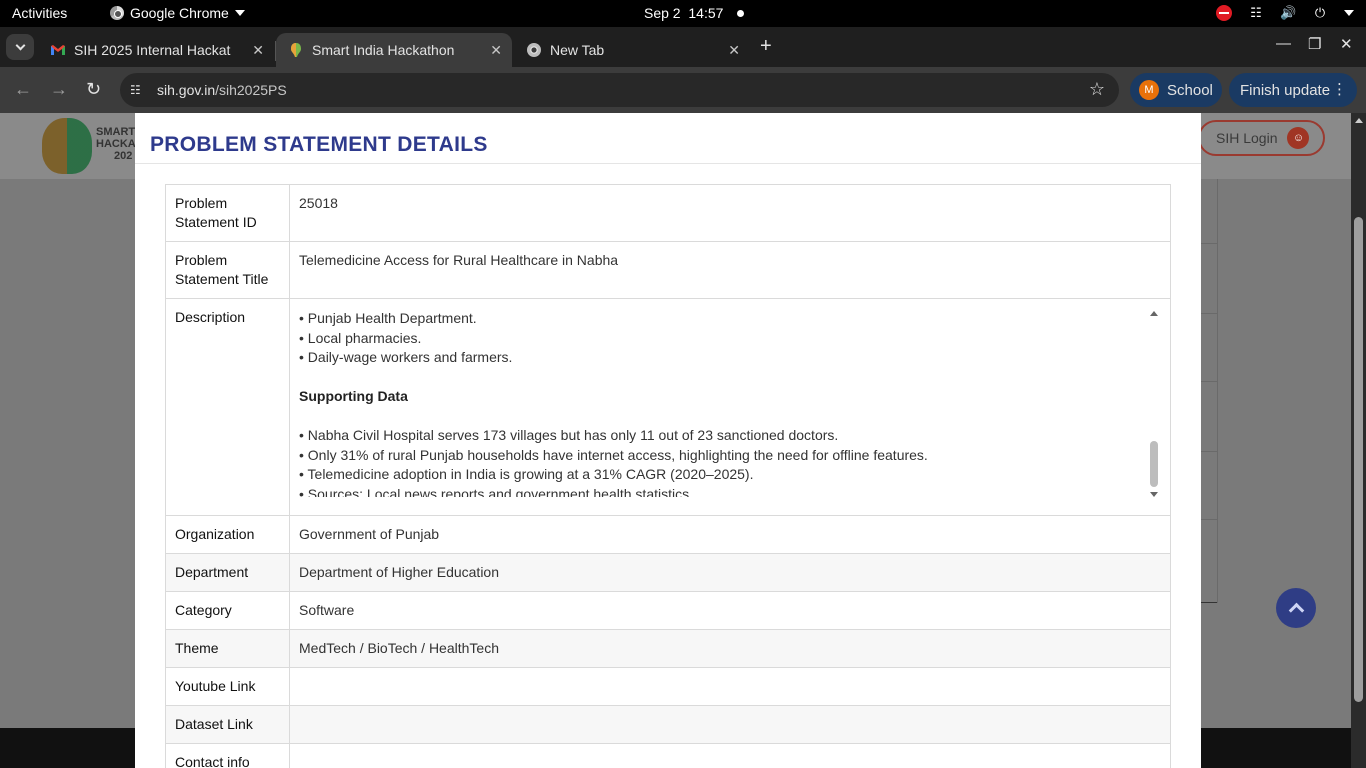  What do you see at coordinates (1288, 12) in the screenshot?
I see `volume-icon: 🔊` at bounding box center [1288, 12].